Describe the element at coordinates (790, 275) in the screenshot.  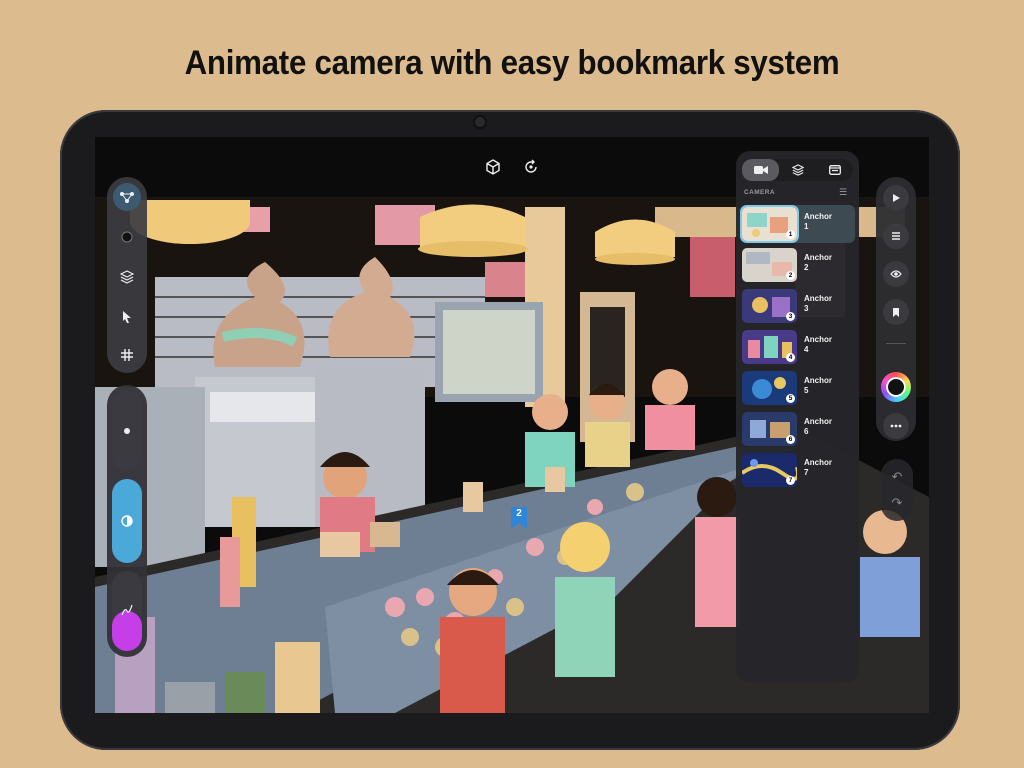
I see `anchor-number-badge: 2` at that location.